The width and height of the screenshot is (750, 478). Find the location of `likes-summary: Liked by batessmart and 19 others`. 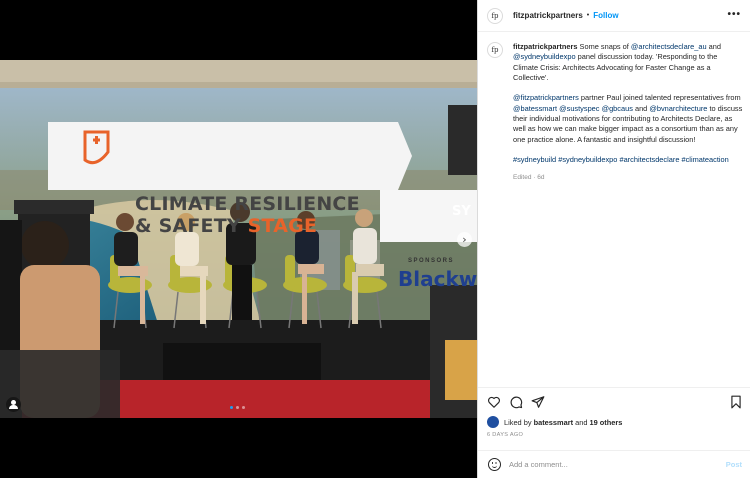

likes-summary: Liked by batessmart and 19 others is located at coordinates (554, 422).